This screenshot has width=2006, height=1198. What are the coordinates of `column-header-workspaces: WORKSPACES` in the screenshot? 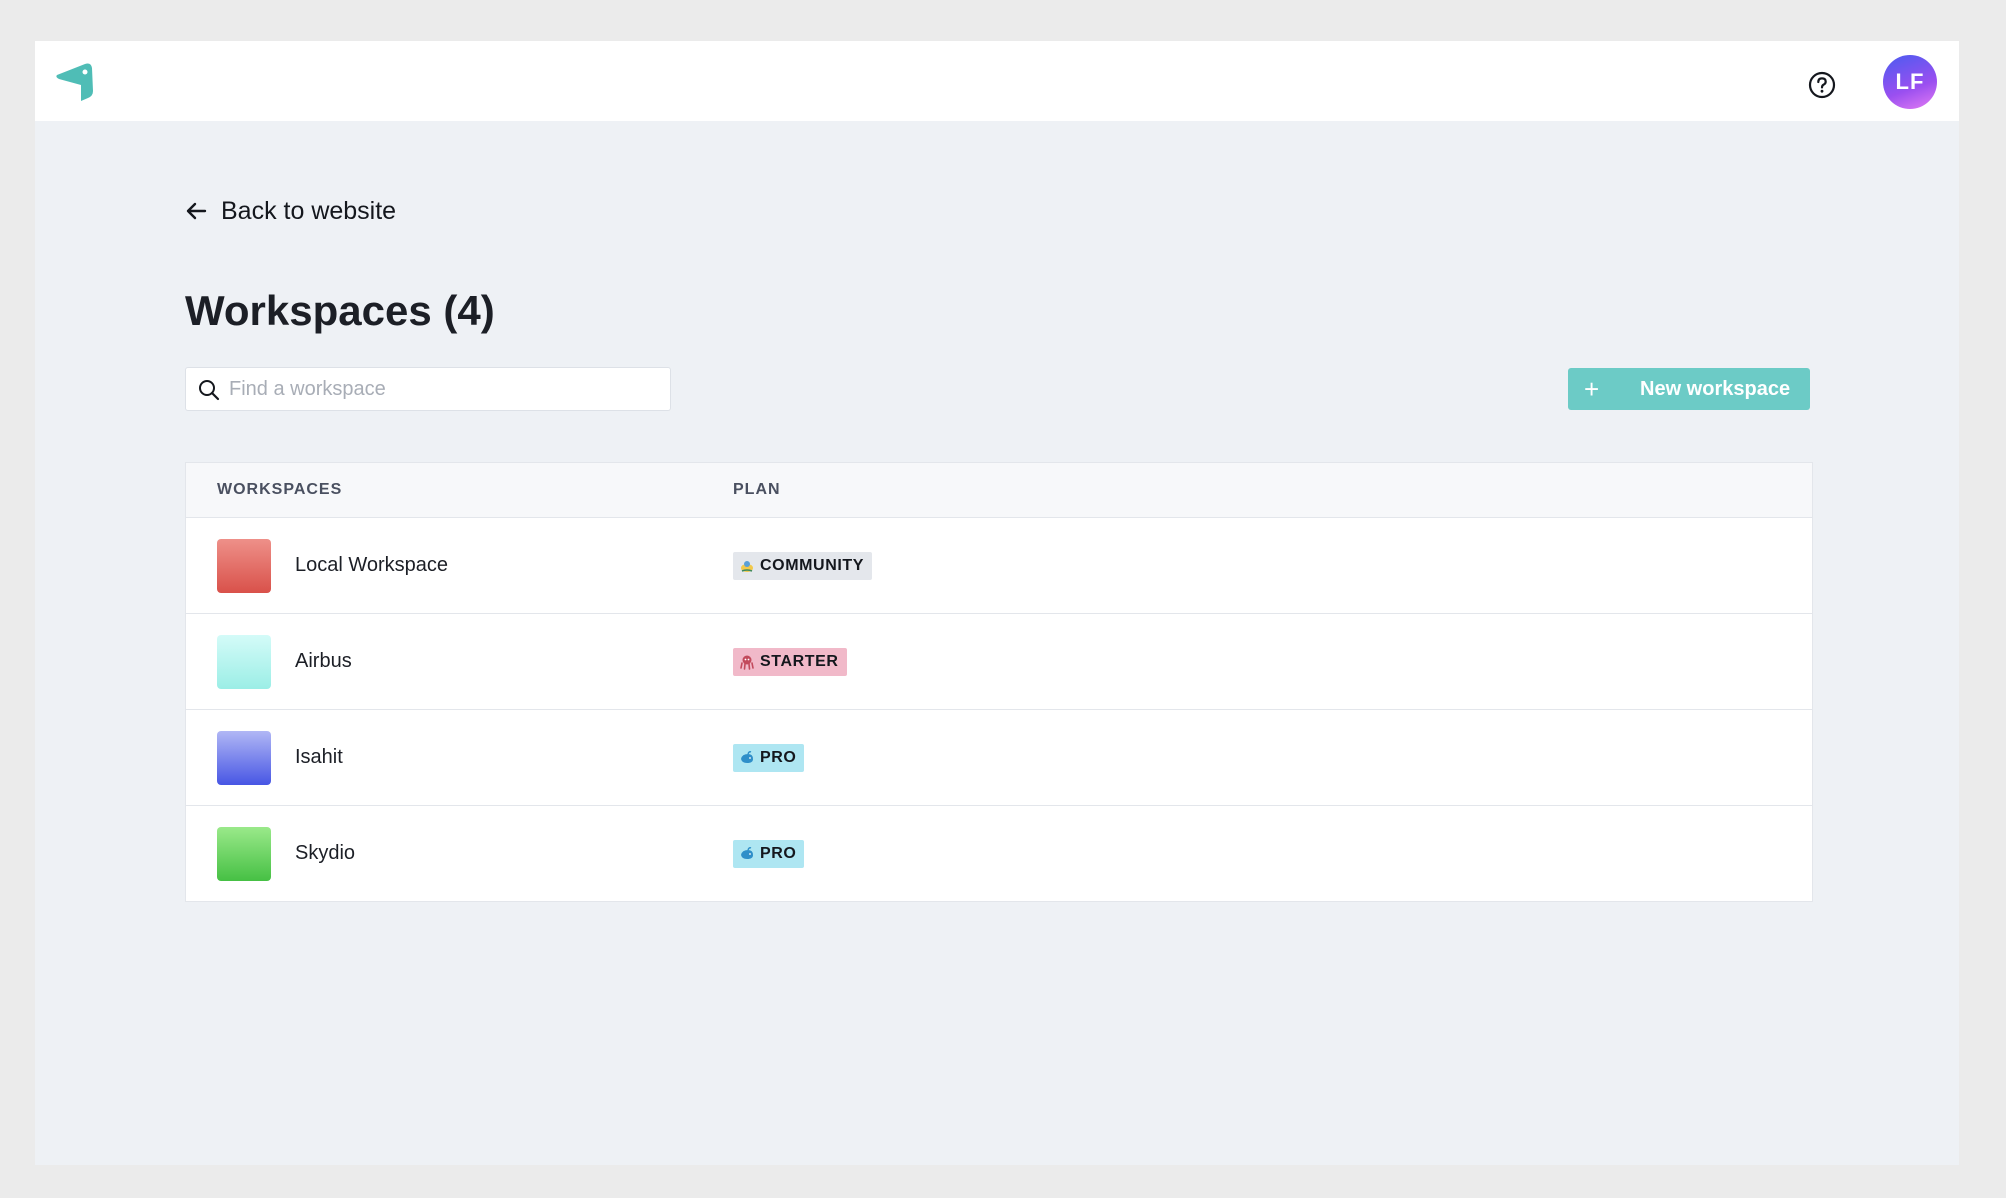 It's located at (280, 489).